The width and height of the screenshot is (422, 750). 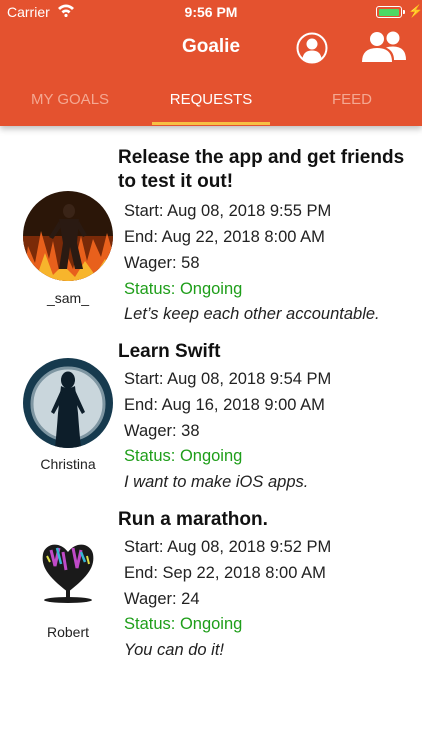 I want to click on goal-wager: Wager: 38, so click(x=162, y=431).